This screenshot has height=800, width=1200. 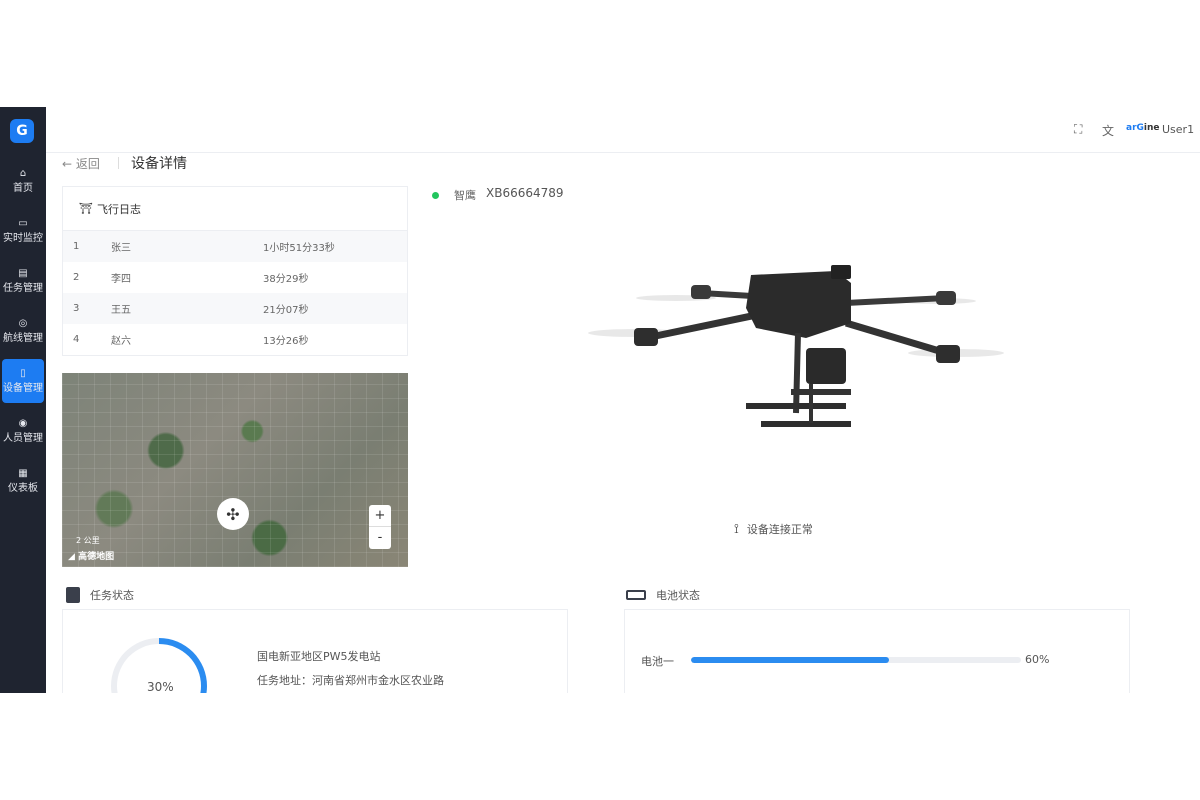 I want to click on task-status-heading: 任务状态, so click(x=100, y=595).